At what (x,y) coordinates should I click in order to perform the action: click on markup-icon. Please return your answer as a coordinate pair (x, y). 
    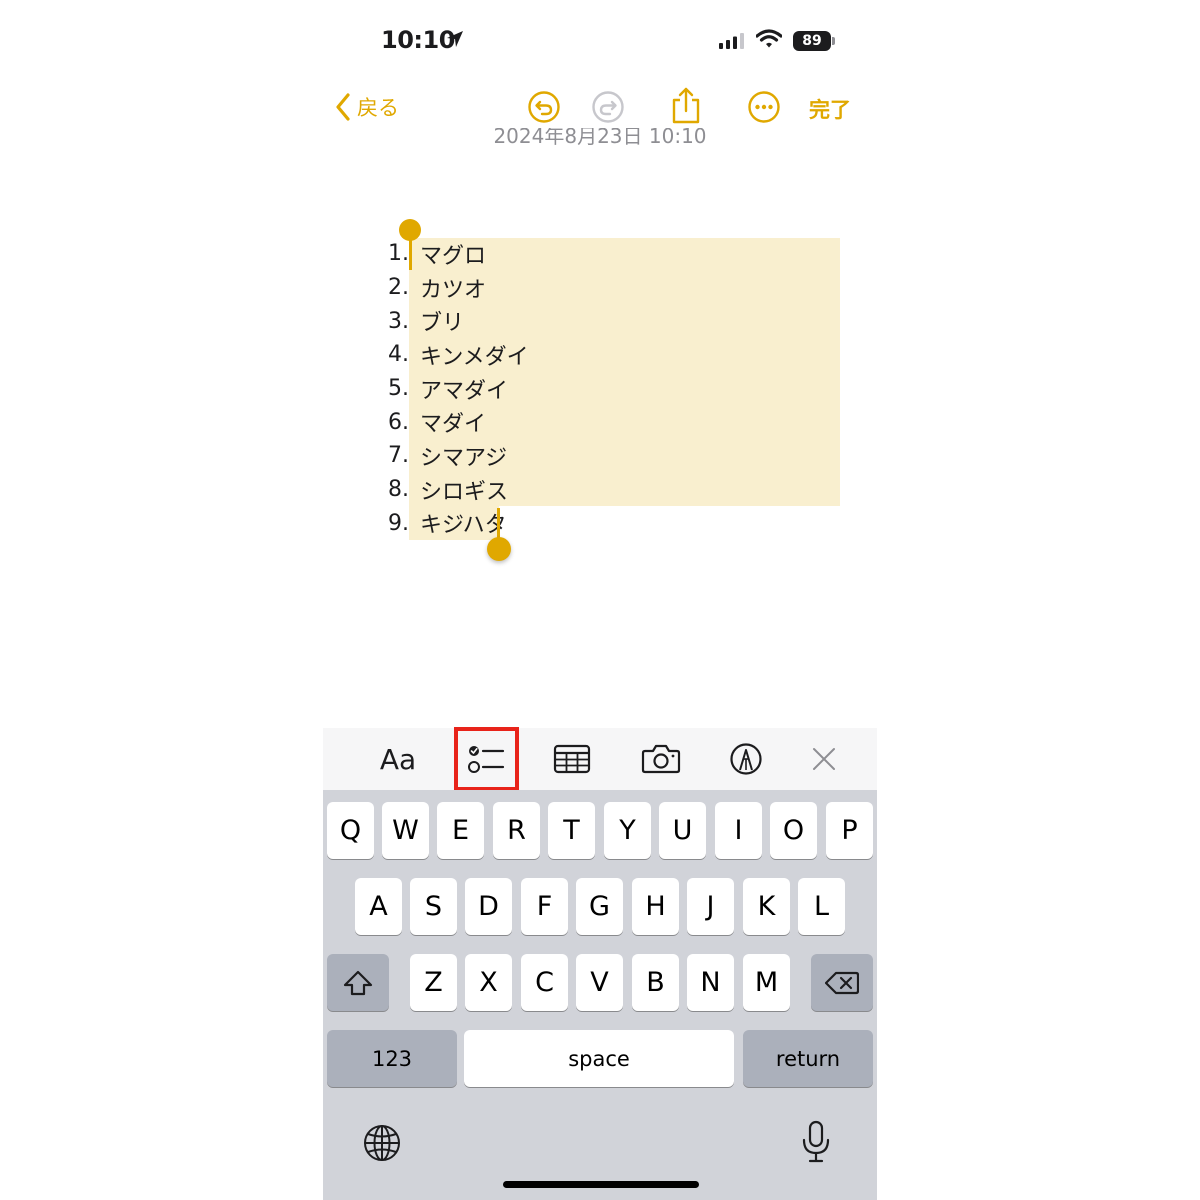
    Looking at the image, I should click on (746, 759).